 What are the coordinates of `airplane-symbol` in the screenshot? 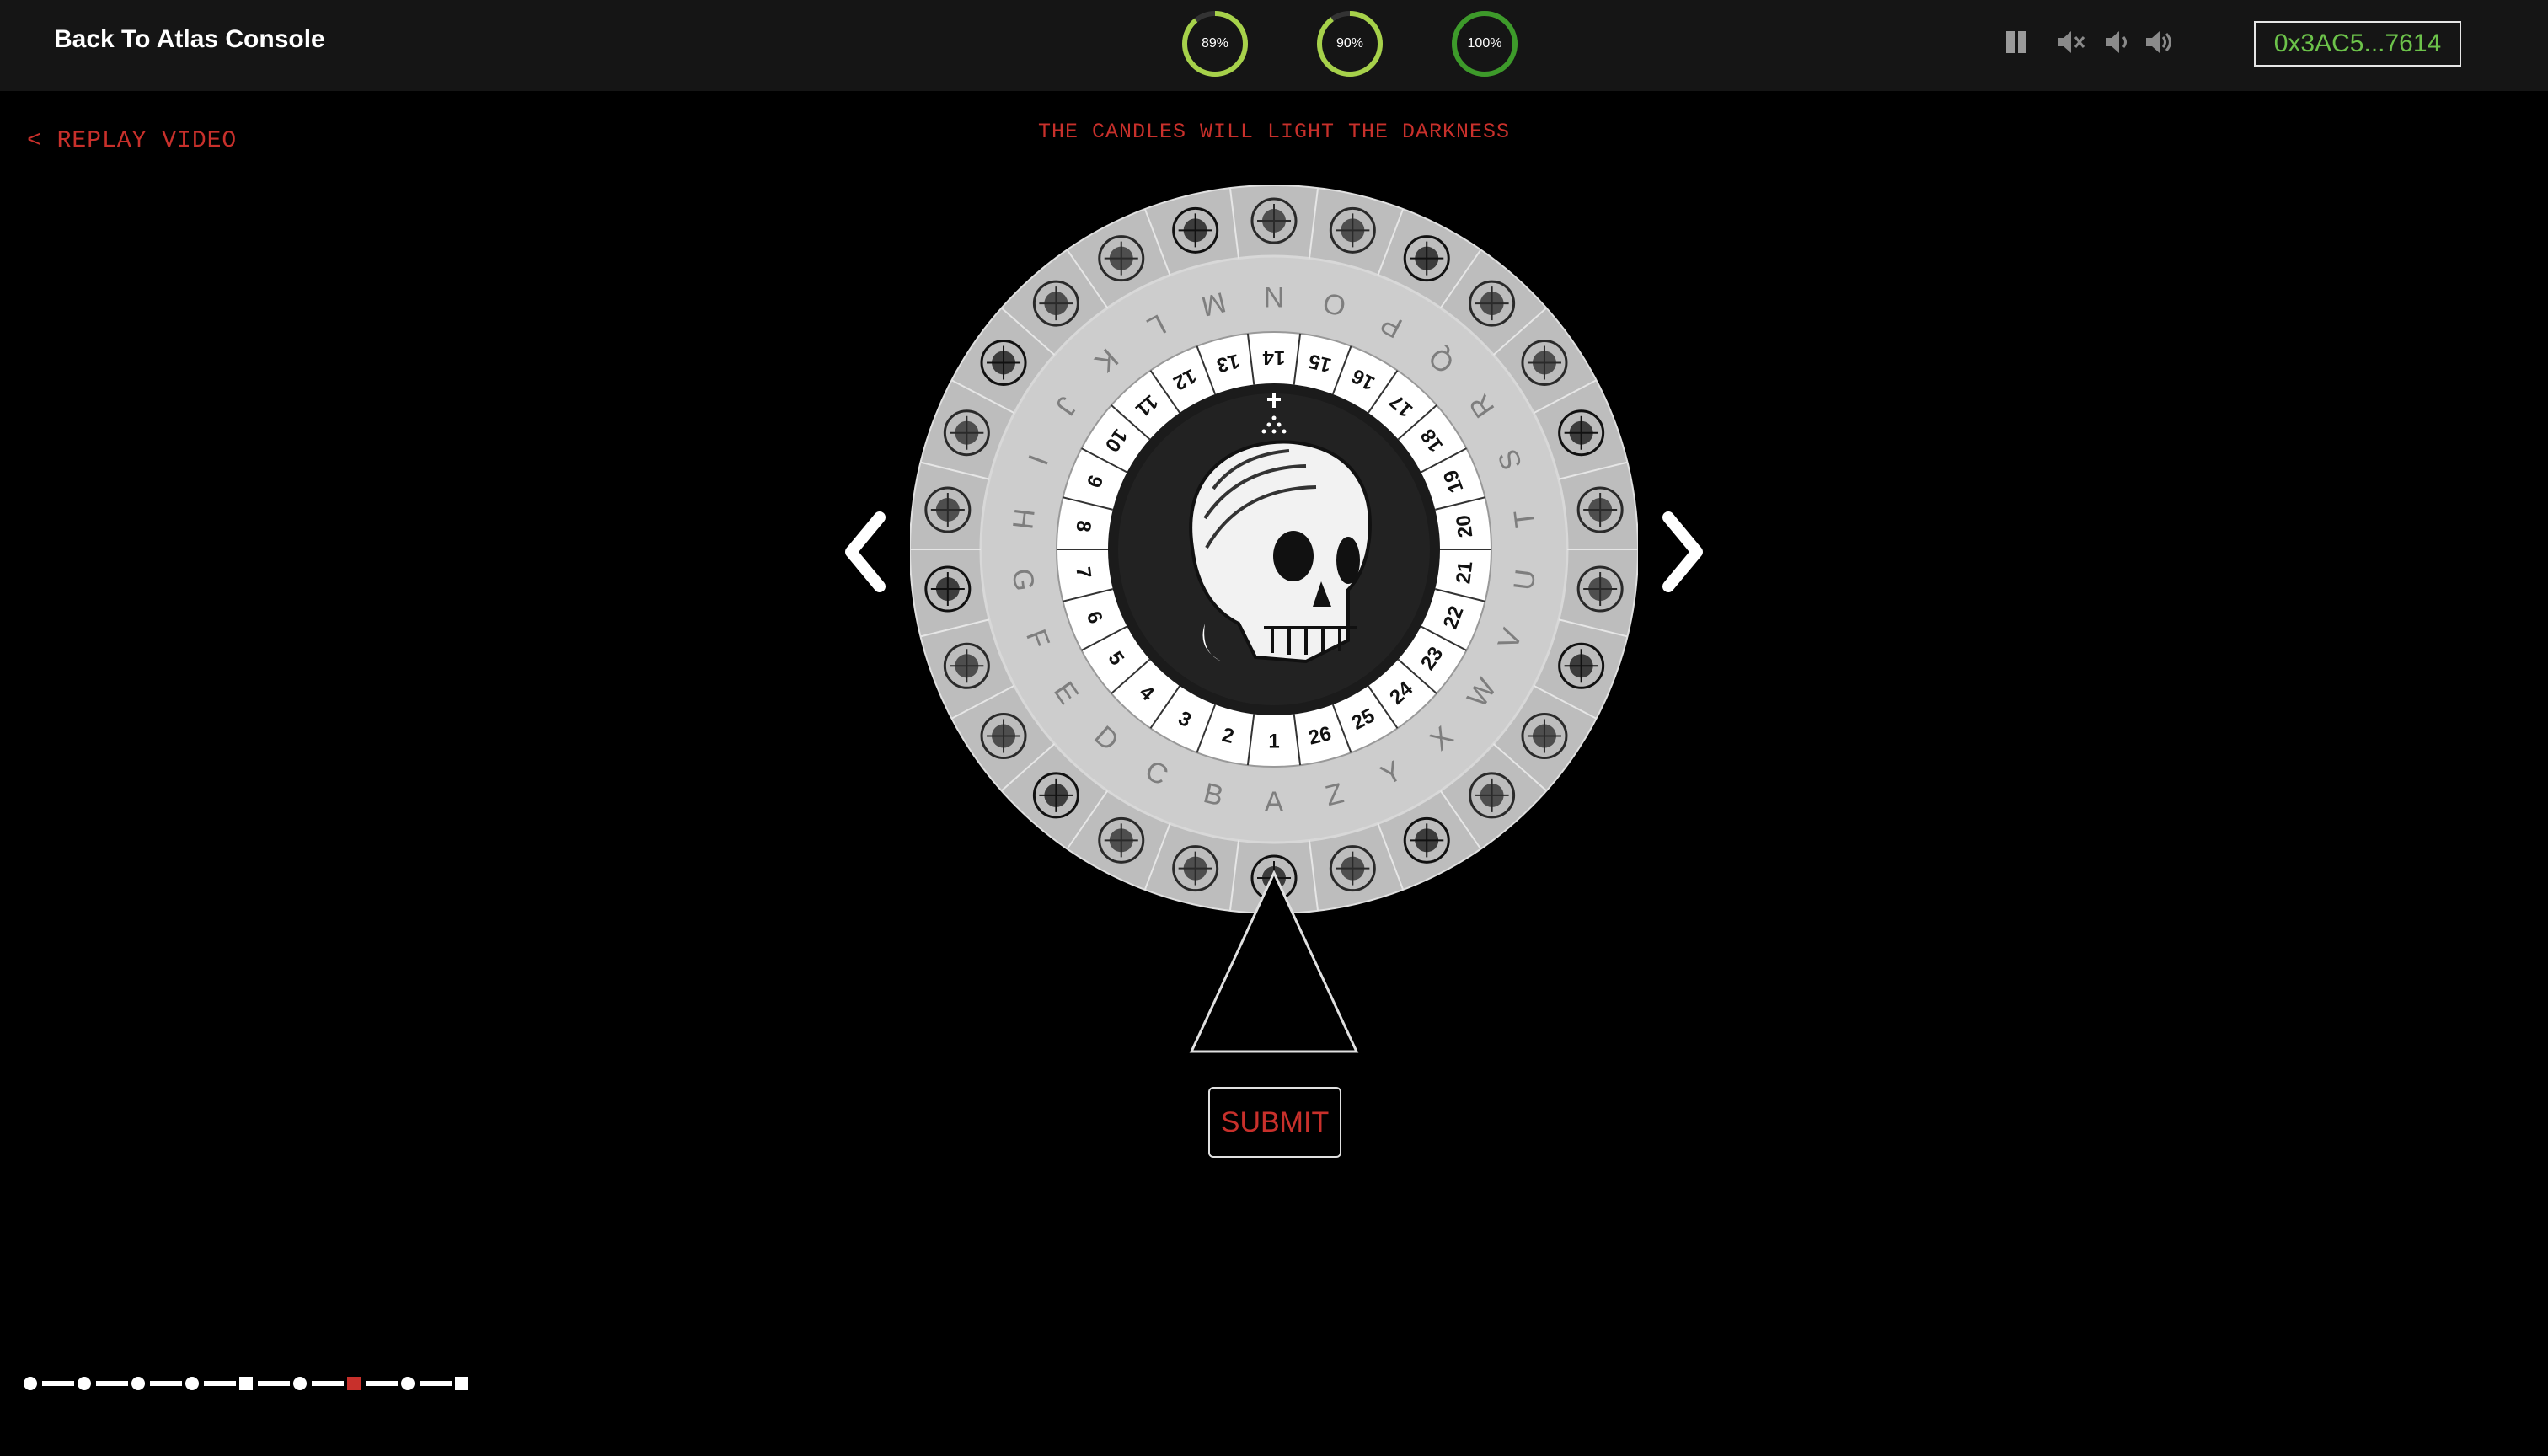 It's located at (1352, 230).